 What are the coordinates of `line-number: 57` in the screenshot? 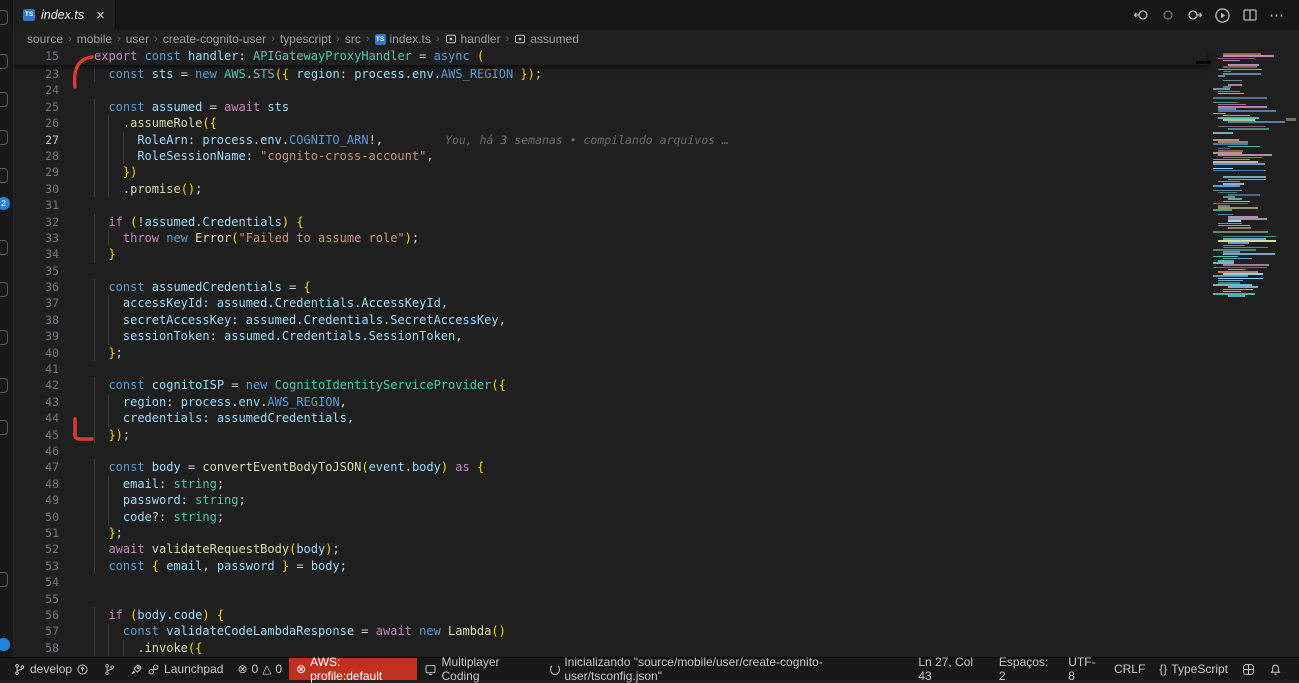 It's located at (40, 631).